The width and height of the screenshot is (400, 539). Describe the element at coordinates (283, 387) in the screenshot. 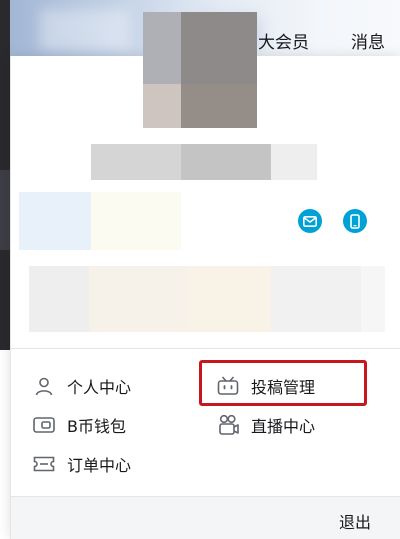

I see `menu-item-label: 投稿管理` at that location.